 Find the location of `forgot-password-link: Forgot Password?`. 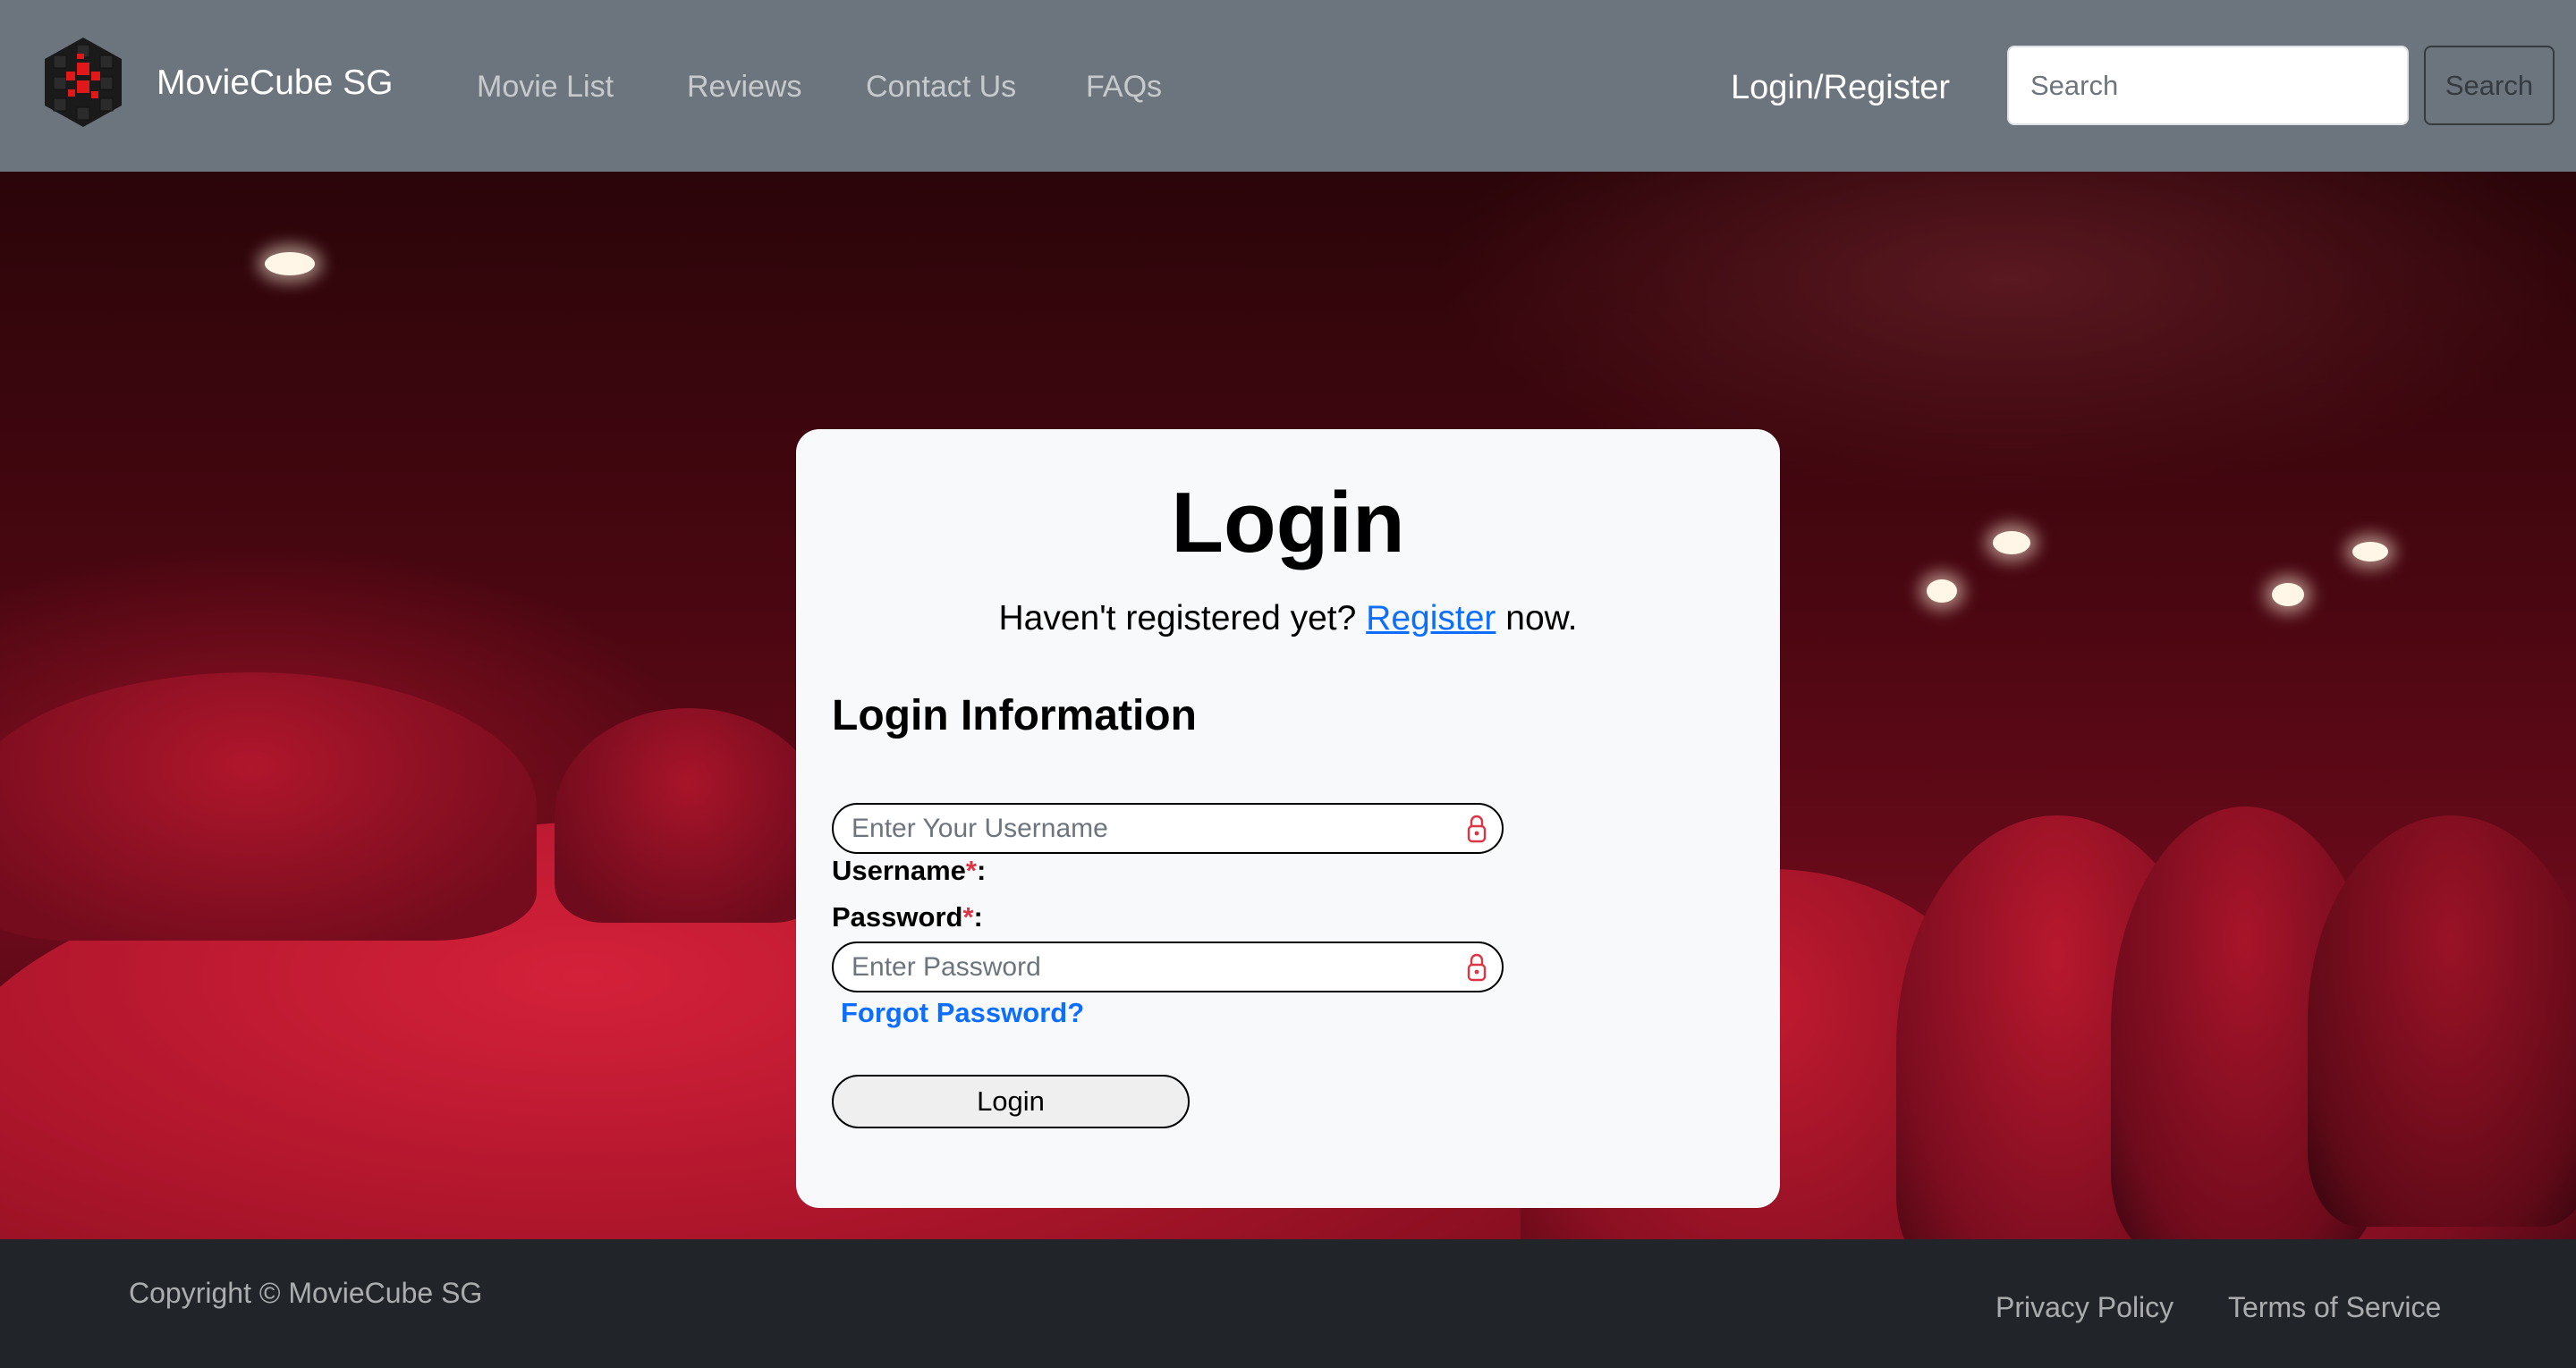

forgot-password-link: Forgot Password? is located at coordinates (962, 1013).